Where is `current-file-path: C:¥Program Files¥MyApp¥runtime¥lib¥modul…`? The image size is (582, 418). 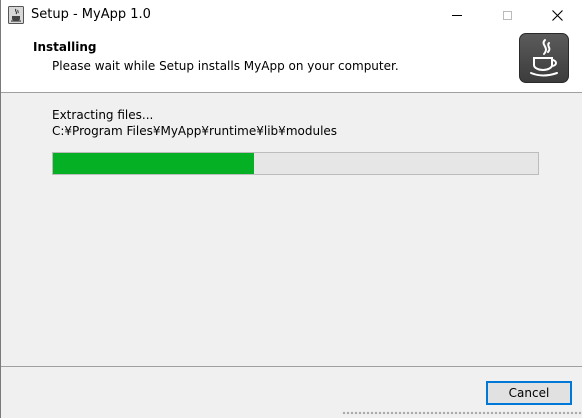
current-file-path: C:¥Program Files¥MyApp¥runtime¥lib¥modul… is located at coordinates (195, 131).